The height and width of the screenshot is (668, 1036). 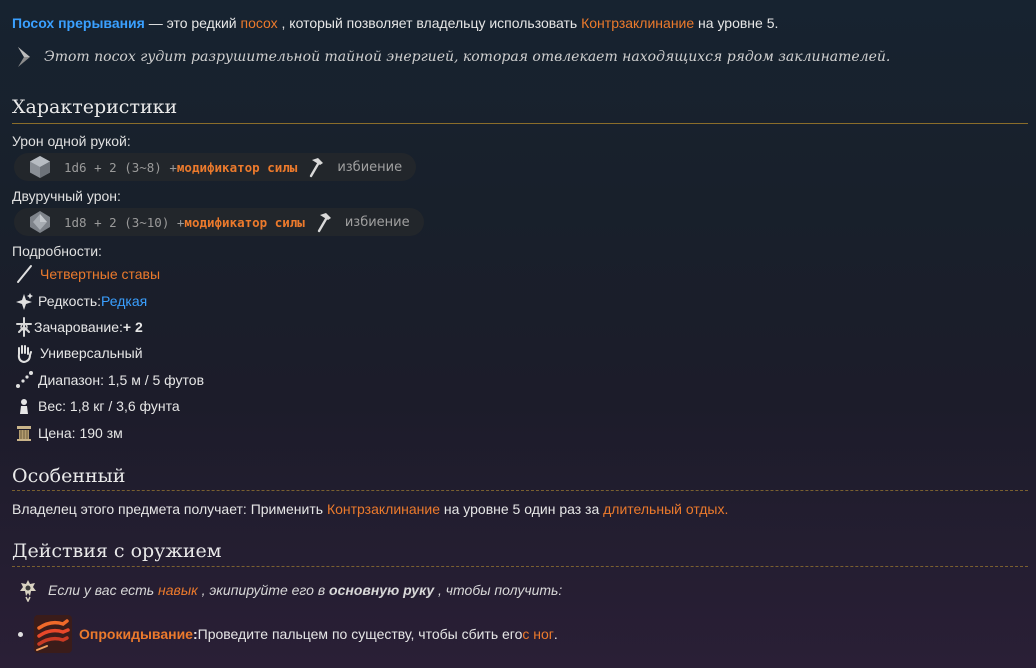 What do you see at coordinates (382, 590) in the screenshot?
I see `main-hand-text: основную руку` at bounding box center [382, 590].